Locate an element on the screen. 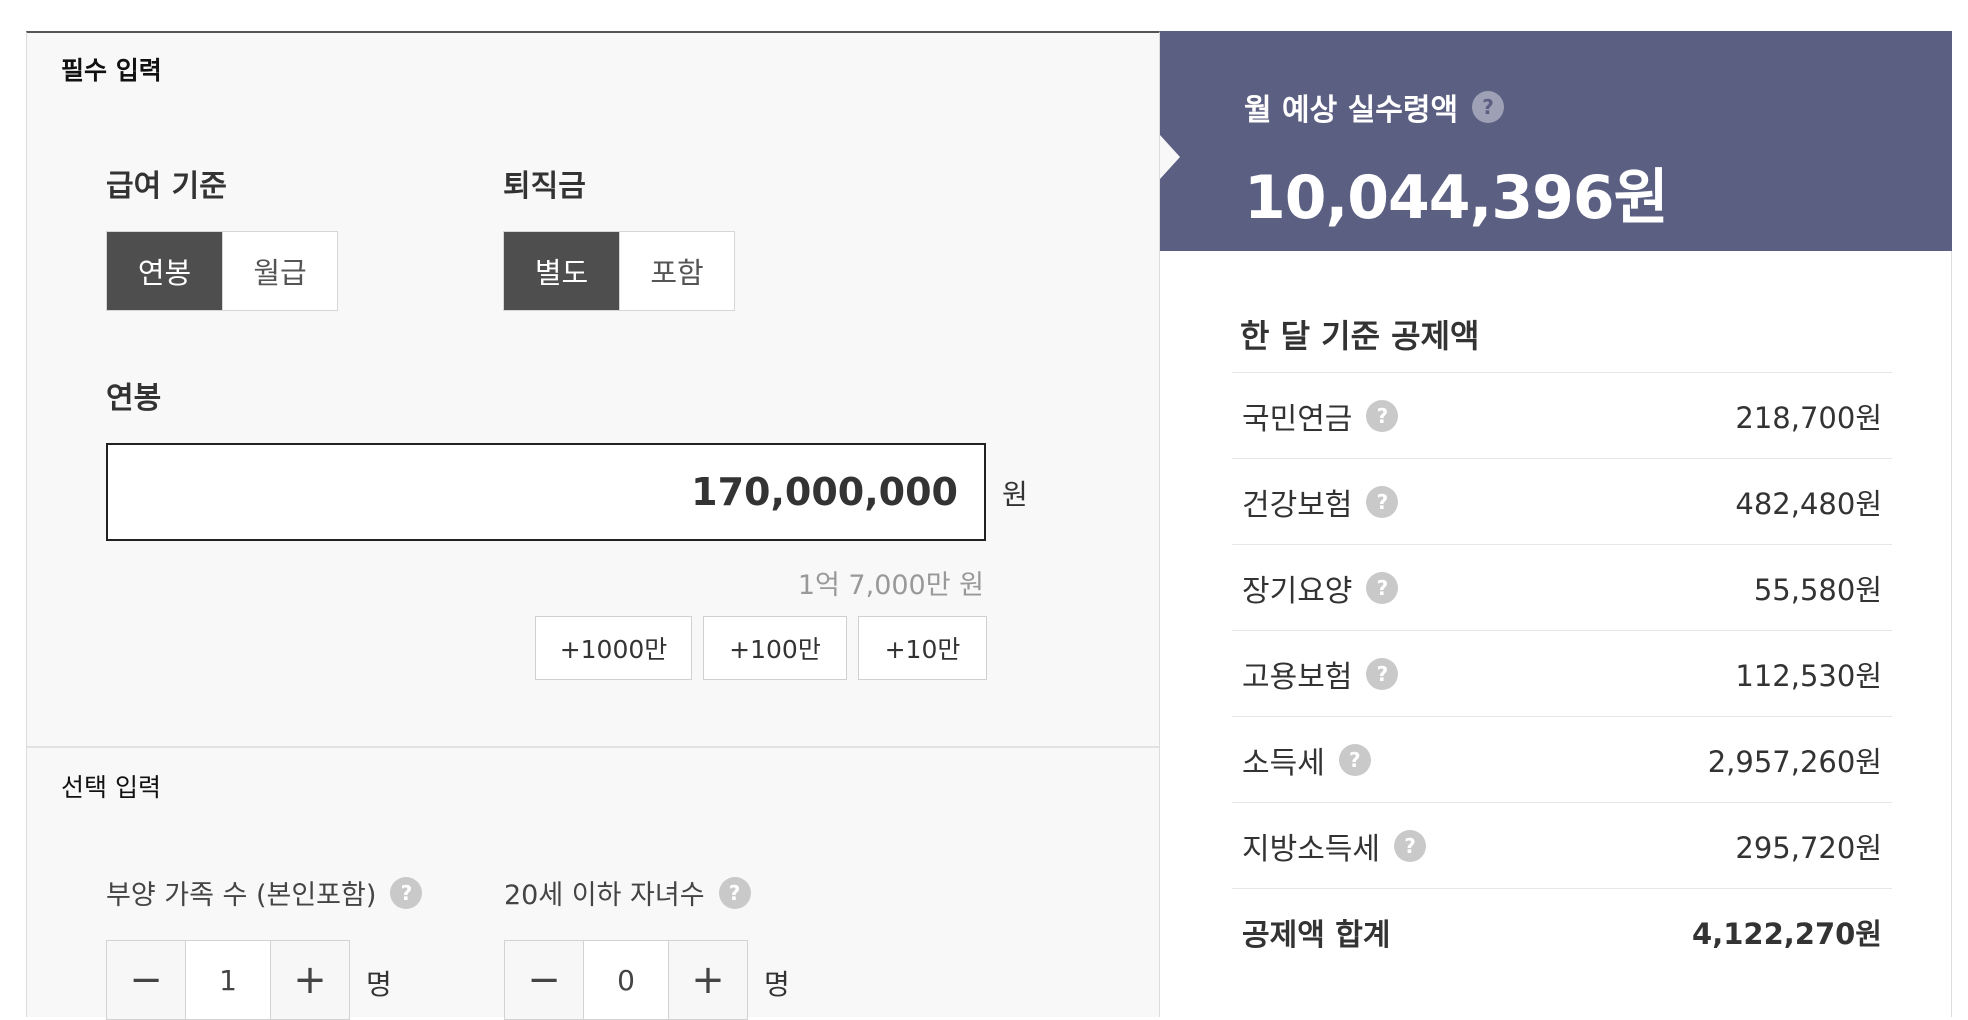  dependents-stepper: − 1 + is located at coordinates (228, 980).